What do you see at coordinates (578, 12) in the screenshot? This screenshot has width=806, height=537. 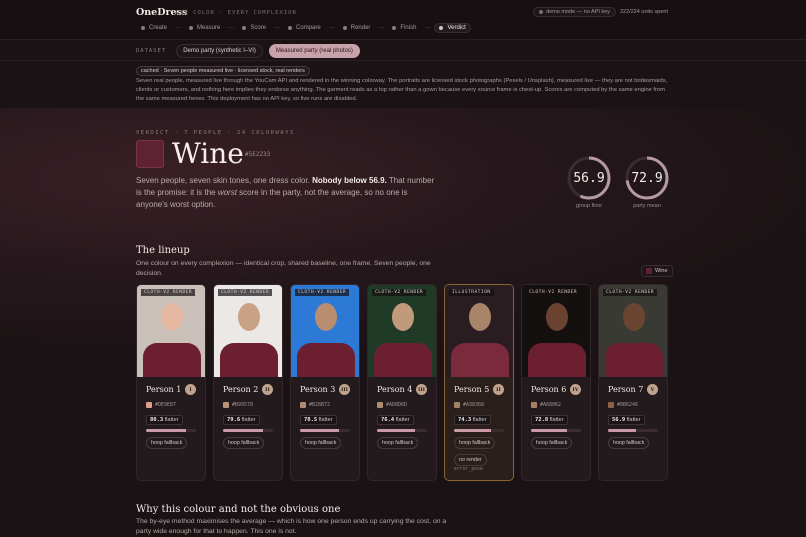 I see `mode-text: demo mode — no API key` at bounding box center [578, 12].